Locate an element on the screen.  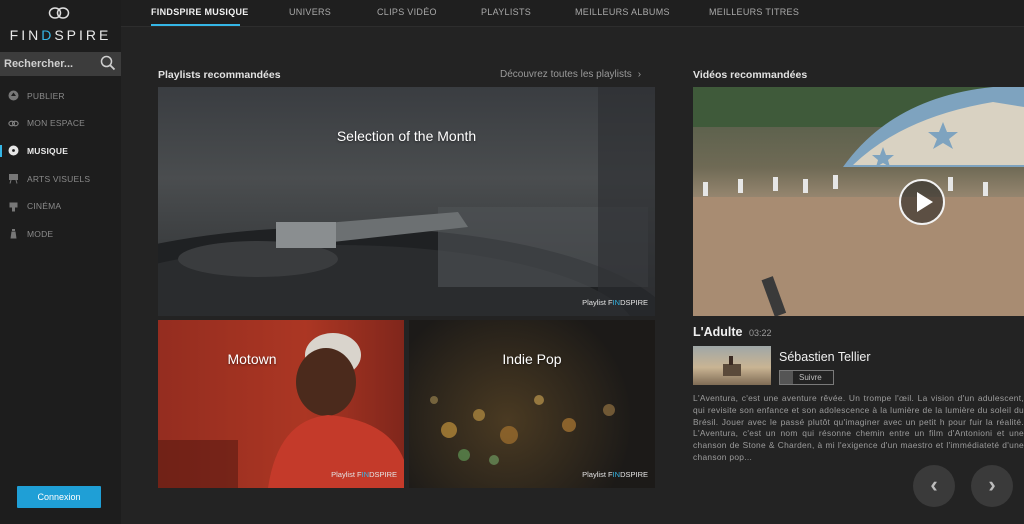
sidebar-item-label: ARTS VISUELS is located at coordinates (59, 178).